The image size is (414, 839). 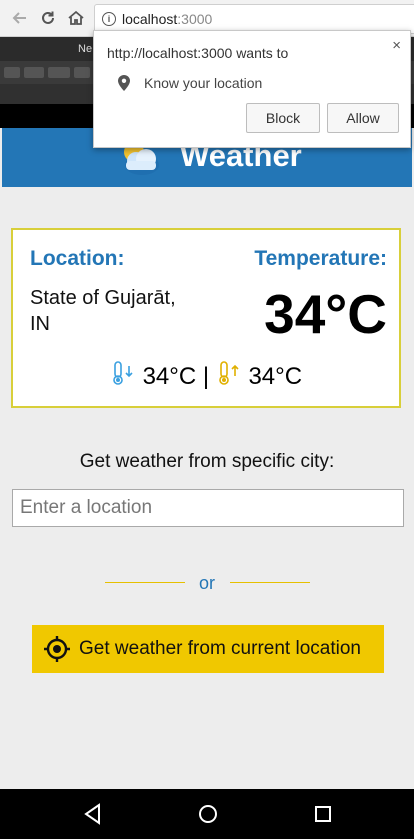 I want to click on permission-message: http://localhost:3000 wants to, so click(x=198, y=53).